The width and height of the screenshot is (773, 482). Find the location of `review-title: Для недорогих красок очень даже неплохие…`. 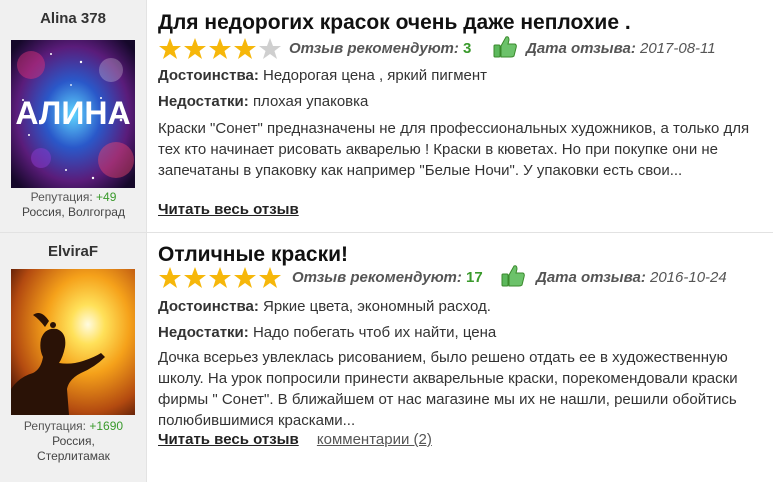

review-title: Для недорогих красок очень даже неплохие… is located at coordinates (394, 23).